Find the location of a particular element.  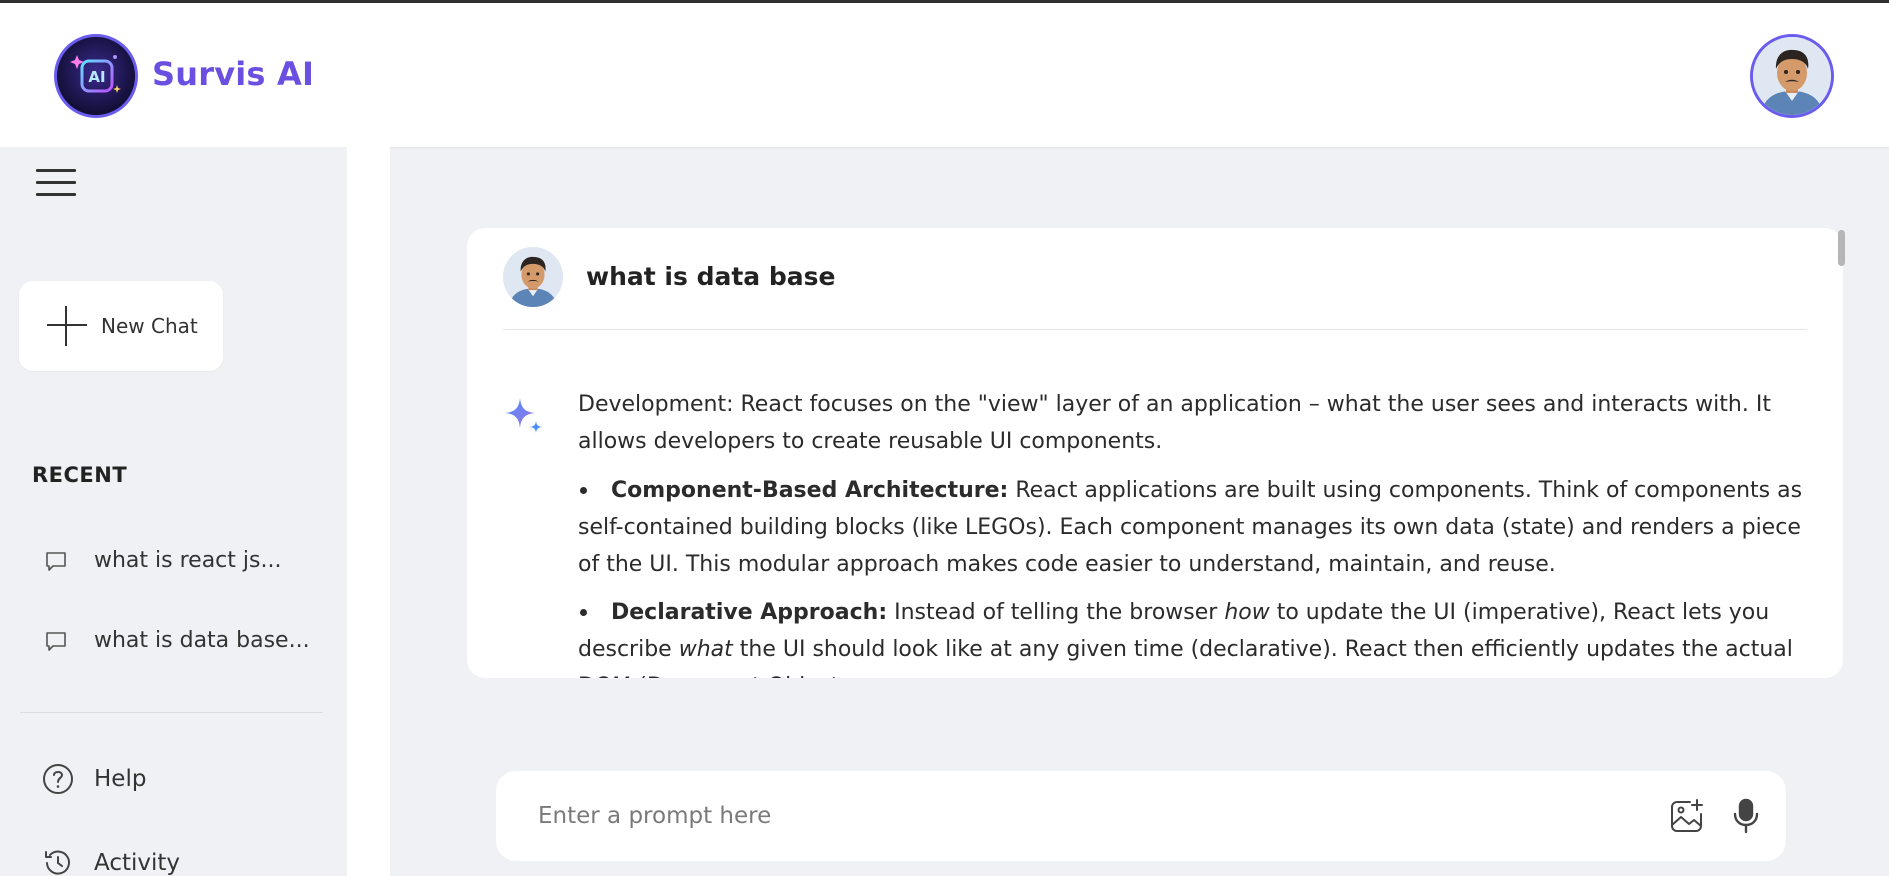

bullet-text: Instead of telling the browser is located at coordinates (1056, 612).